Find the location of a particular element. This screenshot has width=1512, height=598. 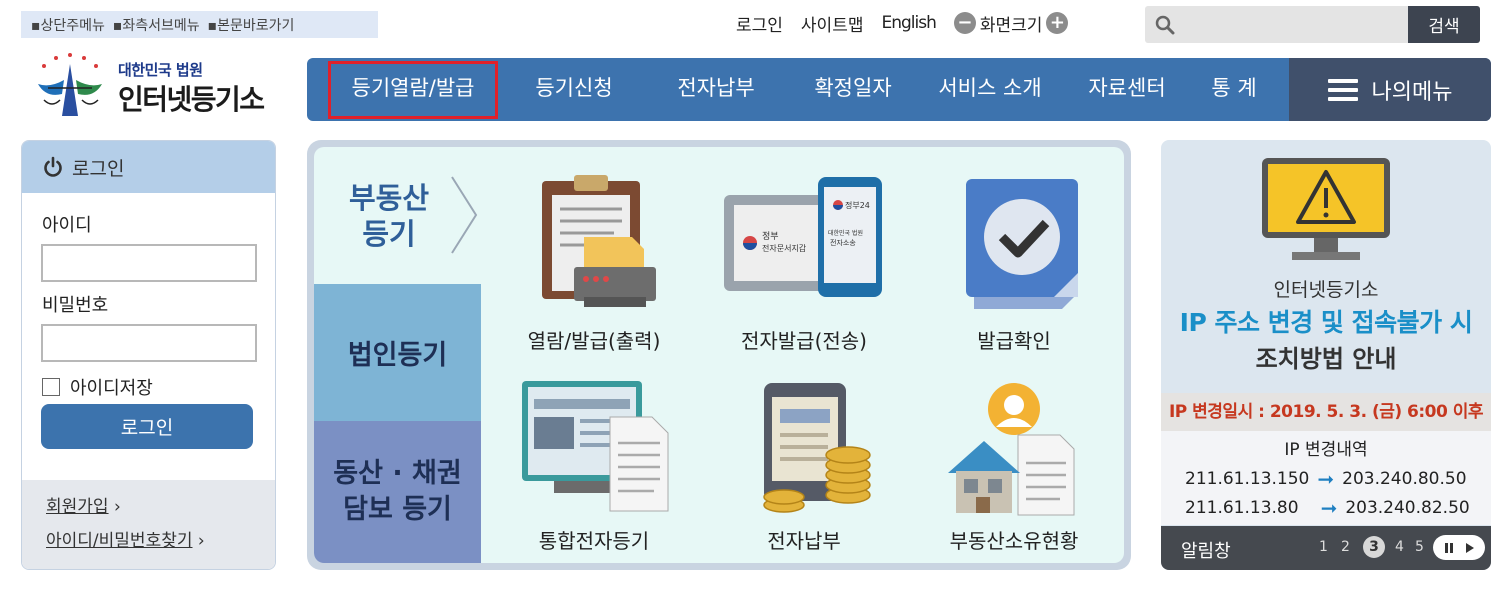

service-label: 열람/발급(출력) is located at coordinates (594, 341).